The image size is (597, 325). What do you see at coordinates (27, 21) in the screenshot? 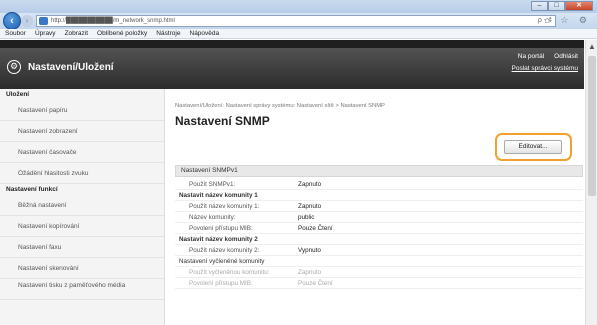
I see `forward-button: ›` at bounding box center [27, 21].